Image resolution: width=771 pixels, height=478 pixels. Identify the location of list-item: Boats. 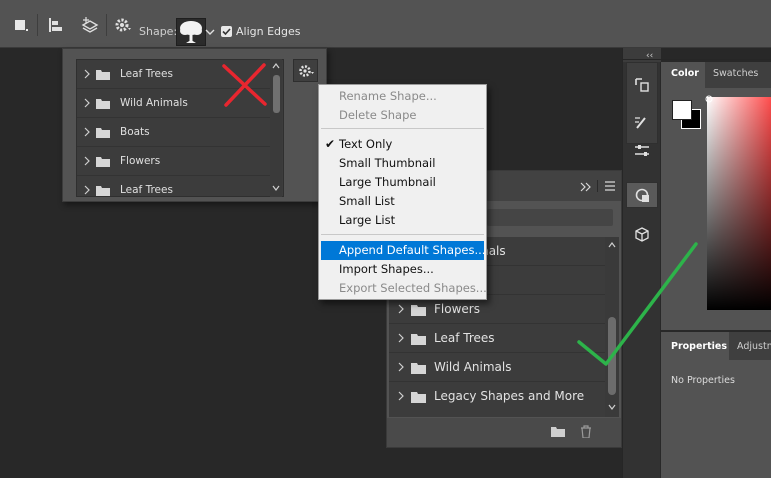
(174, 132).